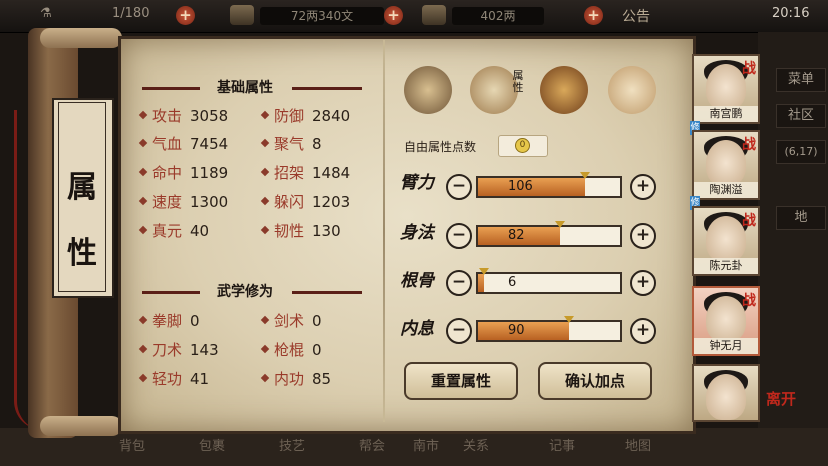 The width and height of the screenshot is (828, 466). Describe the element at coordinates (300, 231) in the screenshot. I see `stat-toughness: 韧性 130` at that location.